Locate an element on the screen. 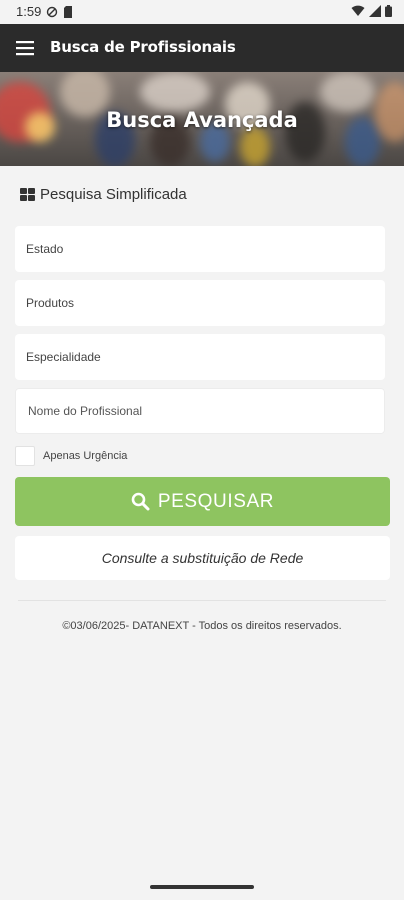  grid-icon is located at coordinates (27, 194).